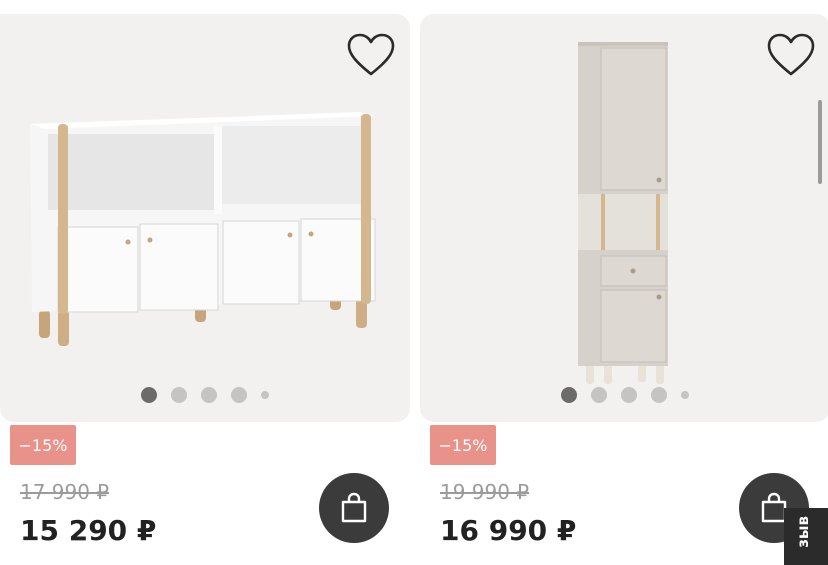 The width and height of the screenshot is (828, 565). I want to click on feedback-tab: зыв, so click(806, 536).